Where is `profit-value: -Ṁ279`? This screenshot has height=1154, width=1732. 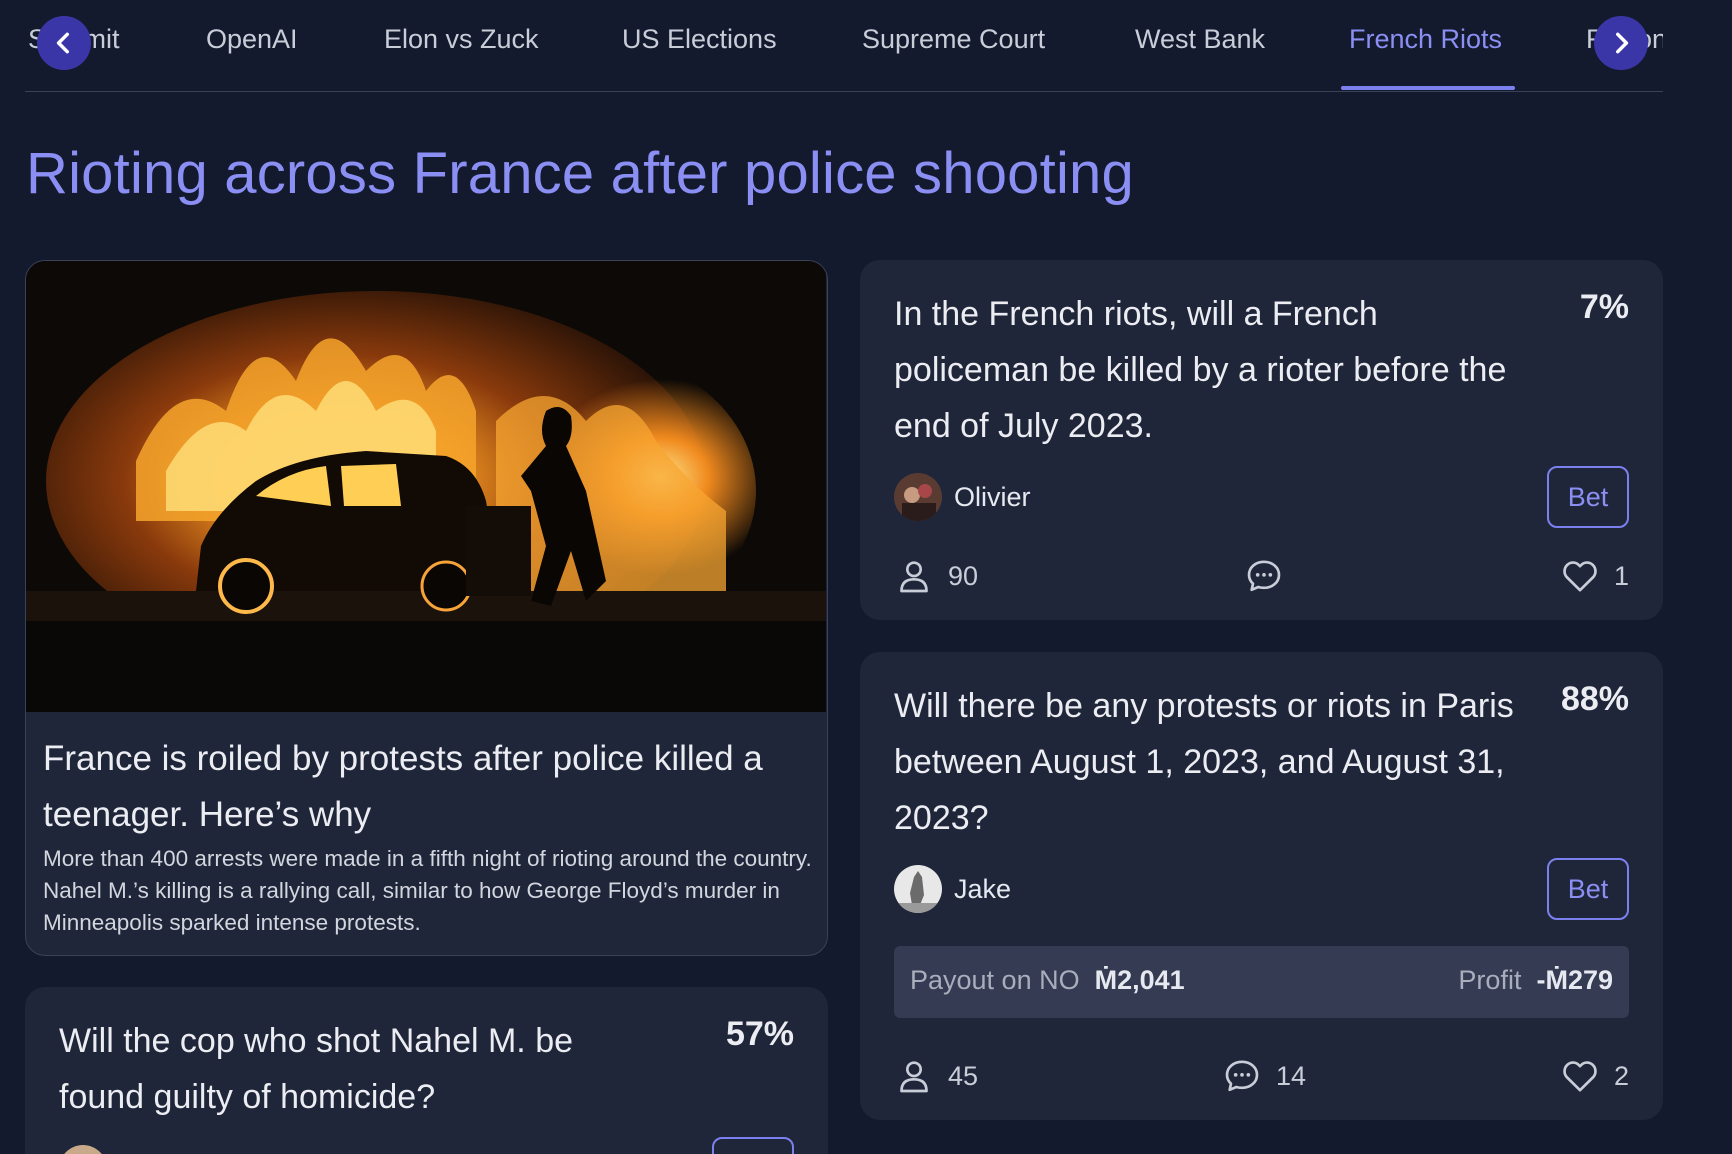 profit-value: -Ṁ279 is located at coordinates (1574, 980).